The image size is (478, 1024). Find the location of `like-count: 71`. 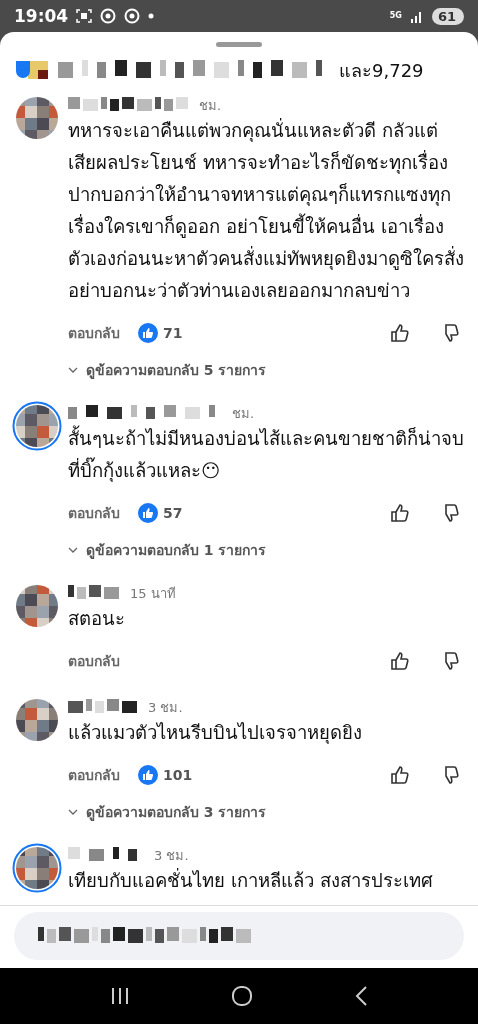

like-count: 71 is located at coordinates (173, 333).